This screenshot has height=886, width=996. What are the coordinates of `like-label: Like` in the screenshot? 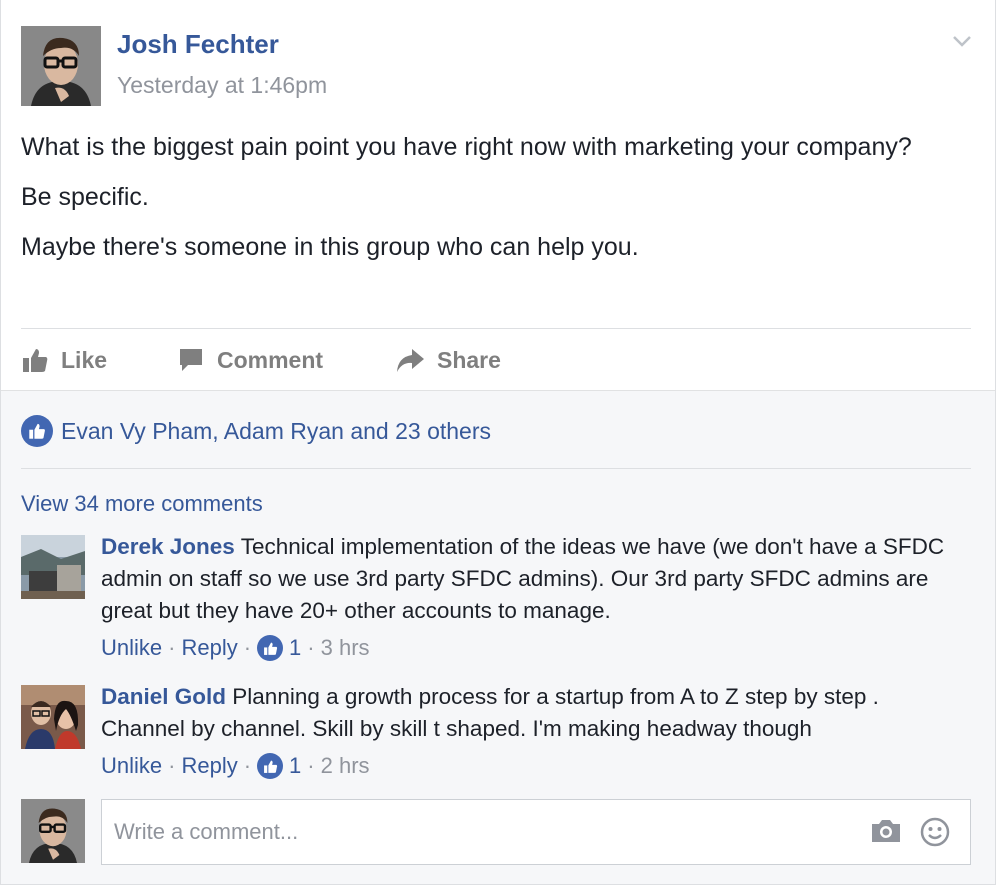 It's located at (84, 359).